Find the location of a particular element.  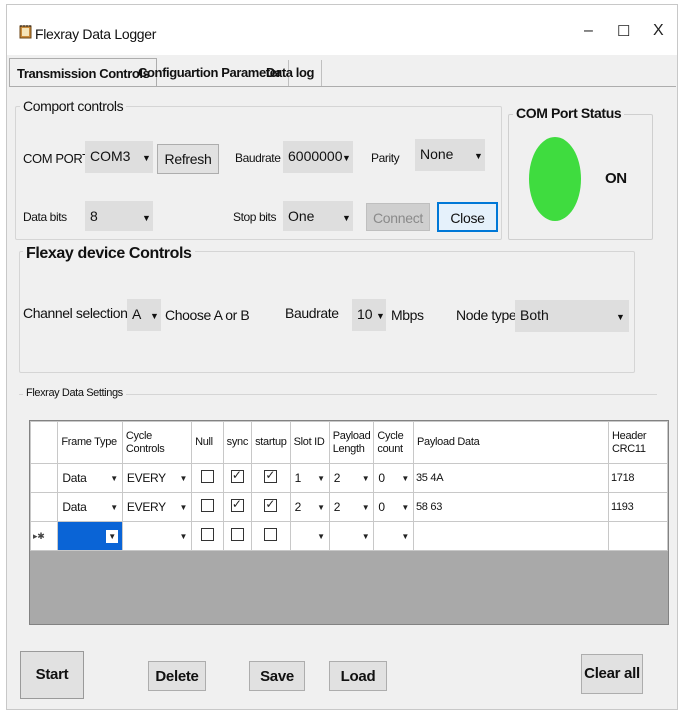

start-button: Start is located at coordinates (52, 675).